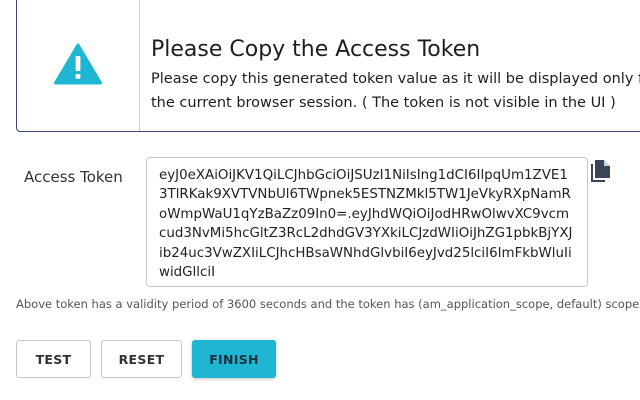 The image size is (640, 400). What do you see at coordinates (73, 177) in the screenshot?
I see `access-token-label: Access Token` at bounding box center [73, 177].